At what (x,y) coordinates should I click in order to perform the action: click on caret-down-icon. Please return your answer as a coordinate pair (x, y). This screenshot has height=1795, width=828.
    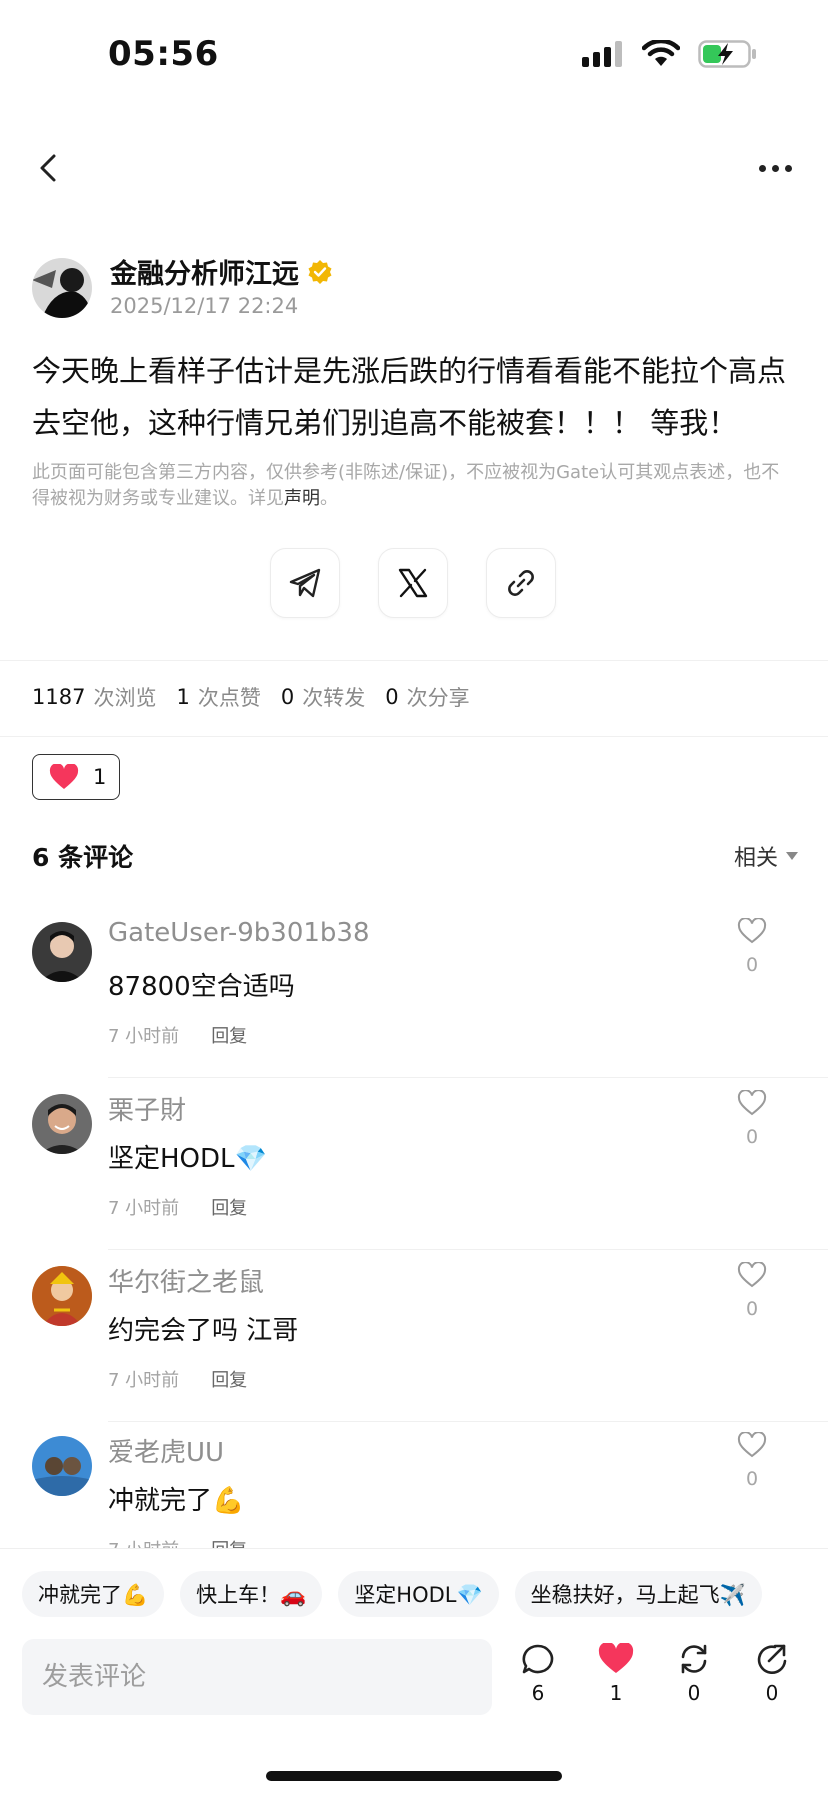
    Looking at the image, I should click on (792, 856).